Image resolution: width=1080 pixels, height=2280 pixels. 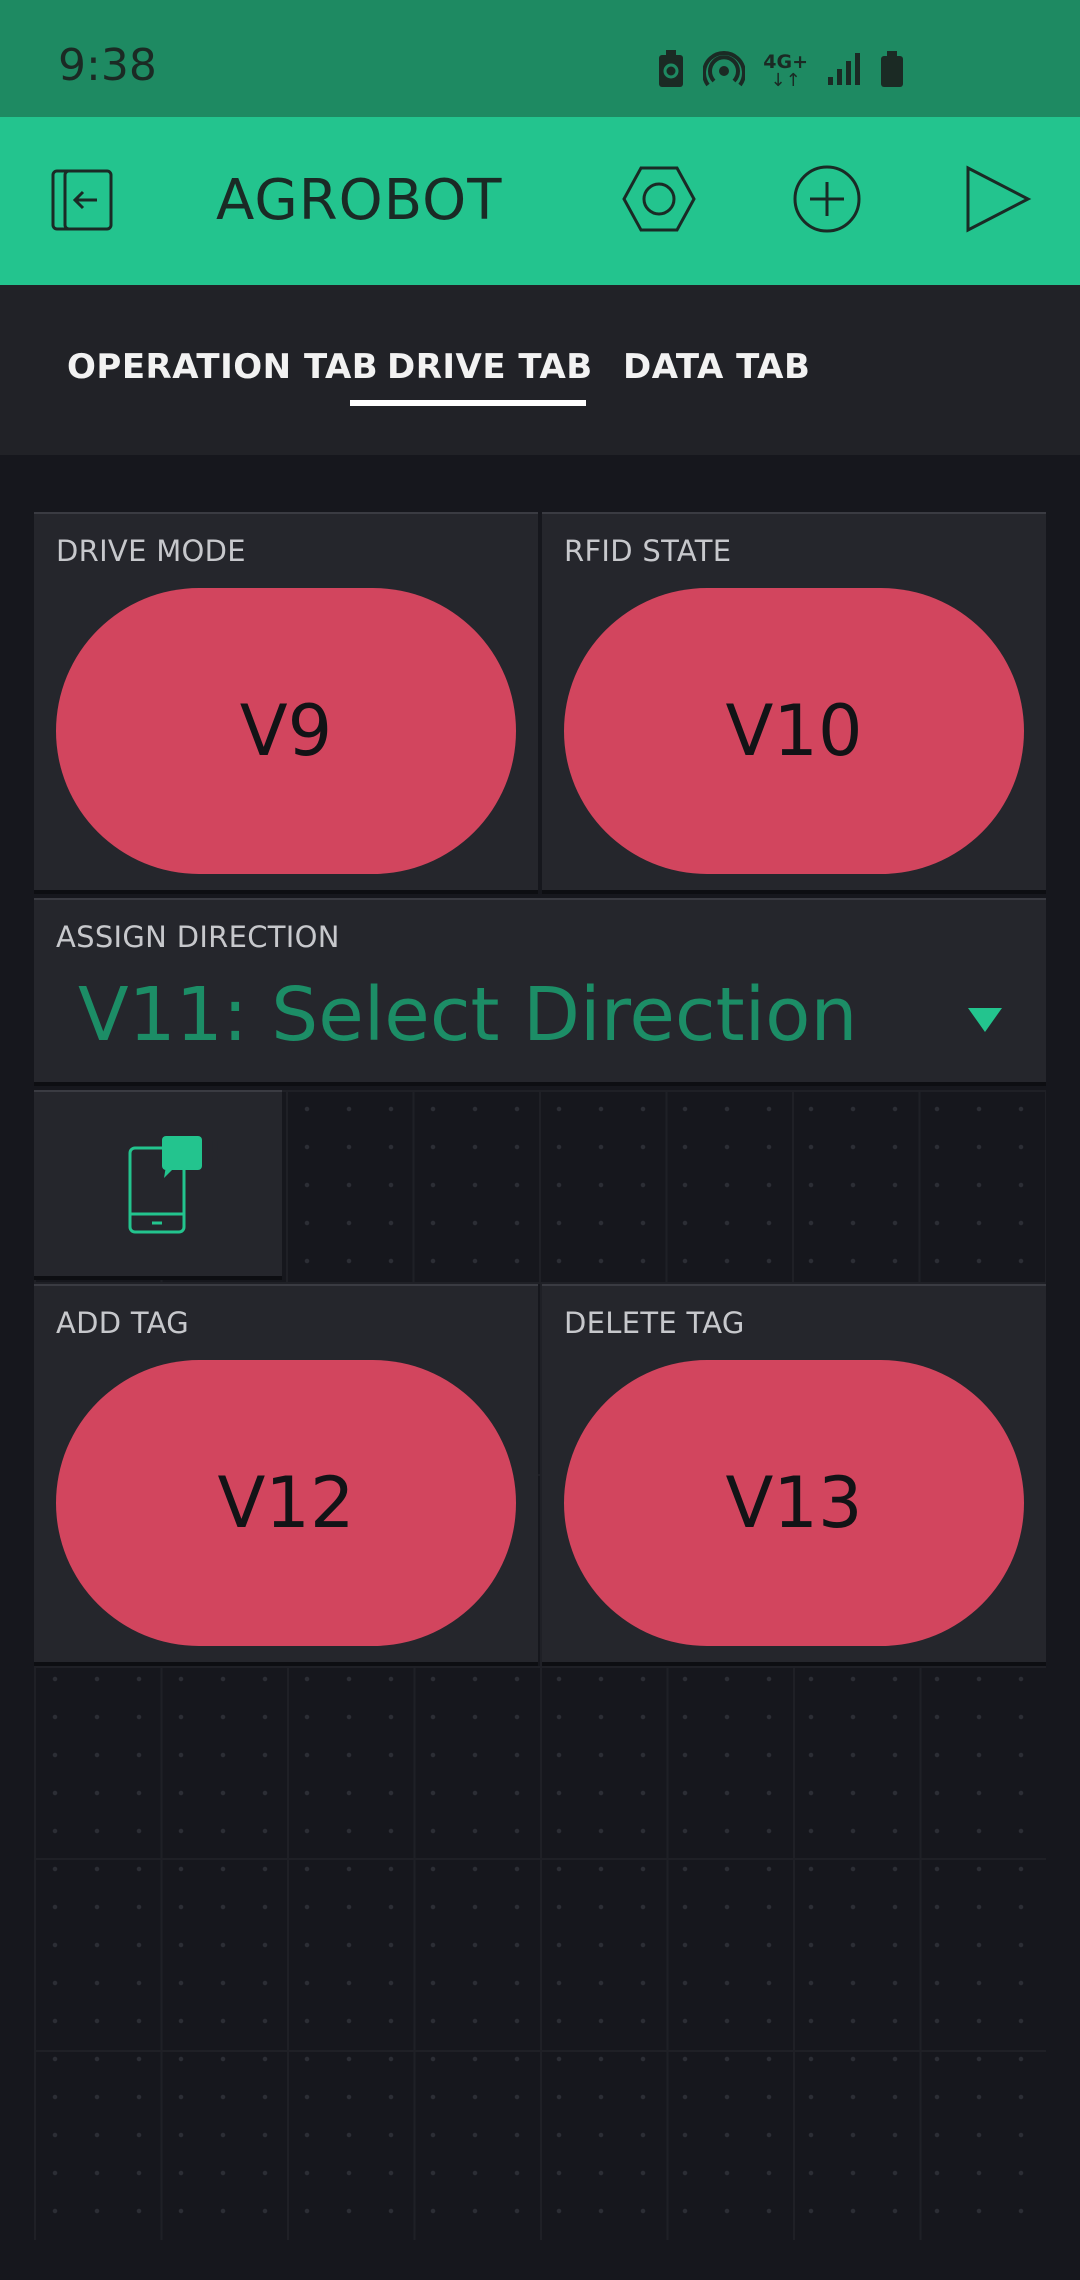 I want to click on tab-data: DATA TAB, so click(x=716, y=367).